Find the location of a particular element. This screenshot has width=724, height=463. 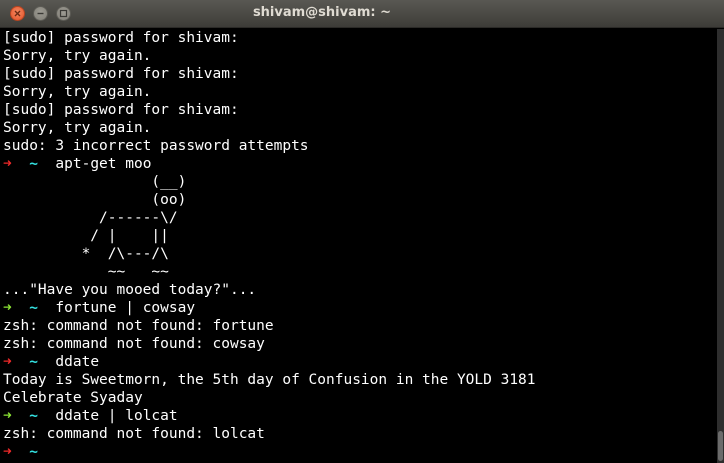

output-line: (oo) is located at coordinates (95, 200).